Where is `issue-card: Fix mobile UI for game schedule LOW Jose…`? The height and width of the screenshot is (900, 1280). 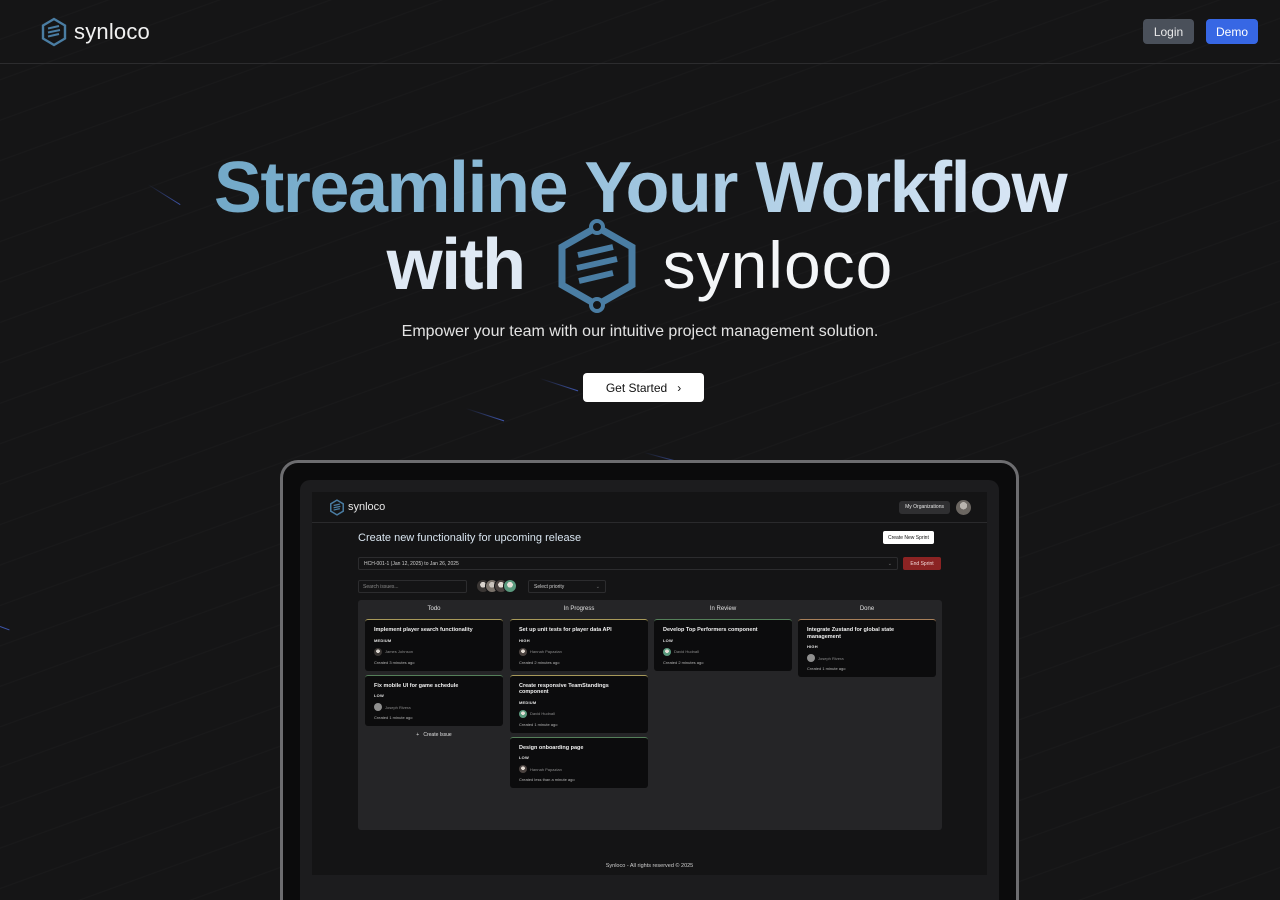 issue-card: Fix mobile UI for game schedule LOW Jose… is located at coordinates (434, 700).